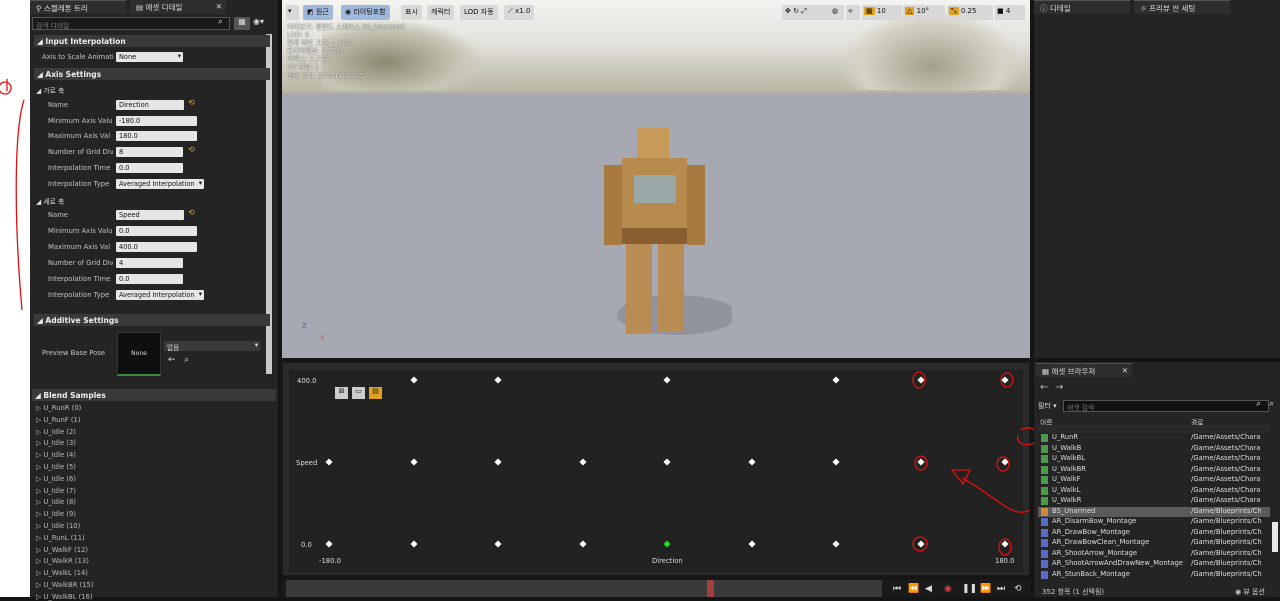 The image size is (1280, 601). What do you see at coordinates (50, 90) in the screenshot?
I see `horizontal-axis-group: ◢ 가로 축` at bounding box center [50, 90].